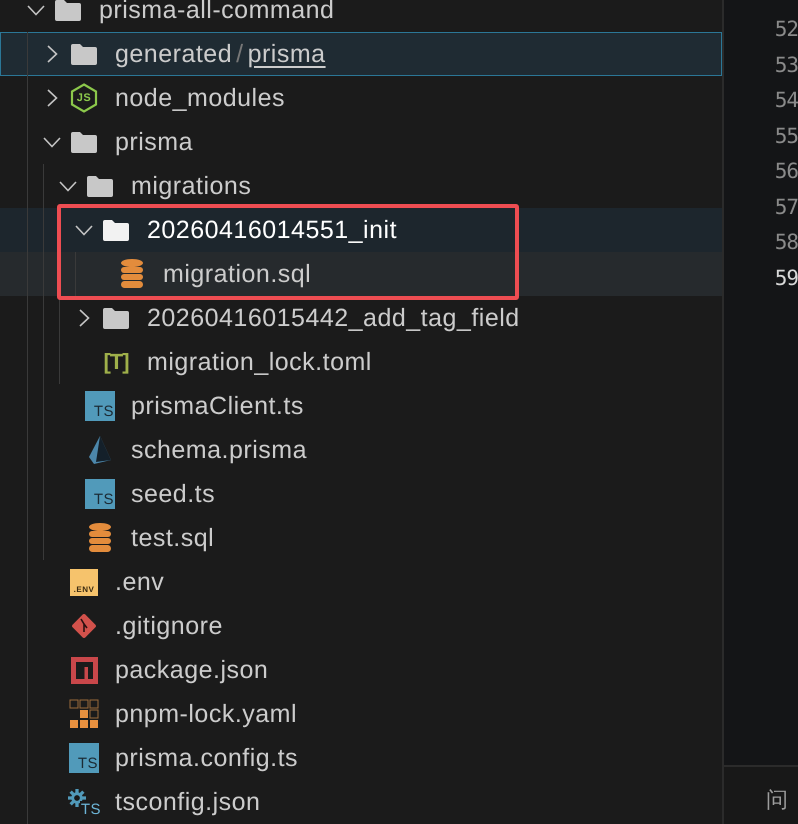 Image resolution: width=798 pixels, height=824 pixels. I want to click on toml-icon: [T], so click(116, 362).